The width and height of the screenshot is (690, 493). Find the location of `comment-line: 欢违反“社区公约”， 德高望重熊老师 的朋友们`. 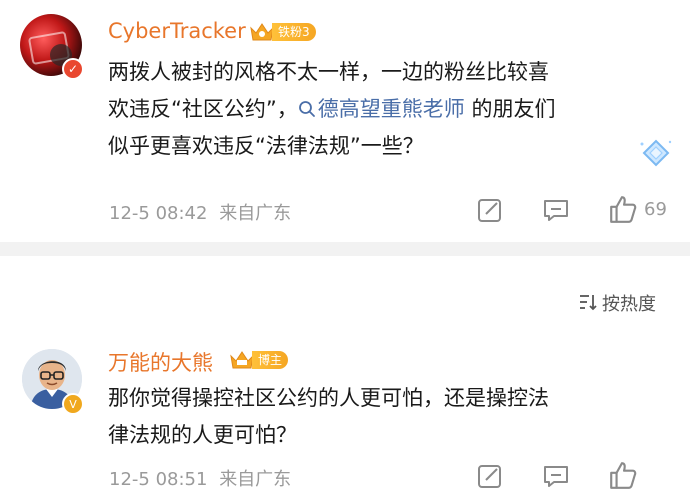

comment-line: 欢违反“社区公约”， 德高望重熊老师 的朋友们 is located at coordinates (388, 109).